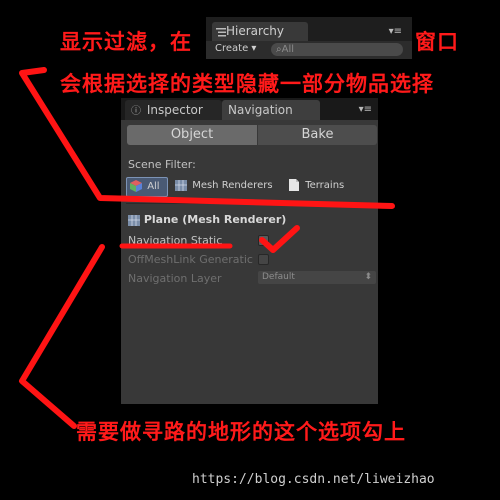 The width and height of the screenshot is (500, 500). Describe the element at coordinates (313, 479) in the screenshot. I see `watermark-url: https://blog.csdn.net/liweizhao` at that location.